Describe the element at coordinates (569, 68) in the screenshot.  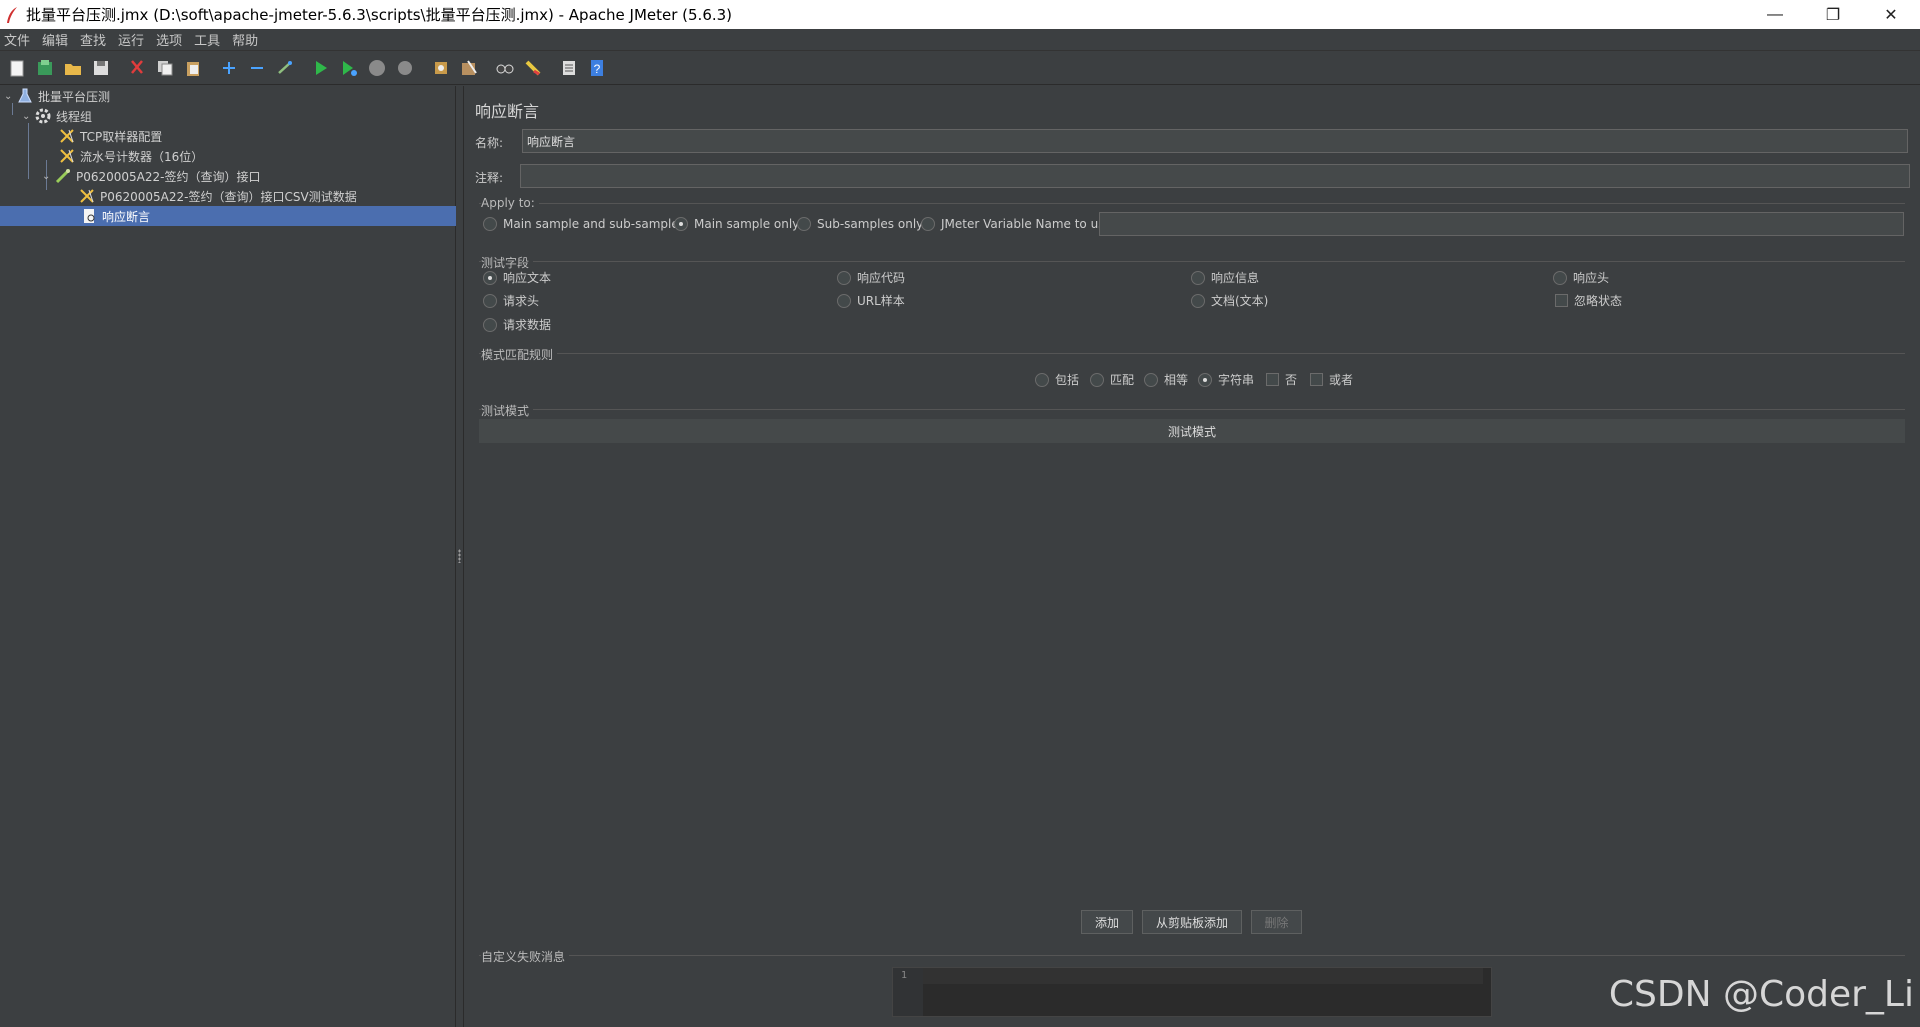
I see `function-helper-icon` at that location.